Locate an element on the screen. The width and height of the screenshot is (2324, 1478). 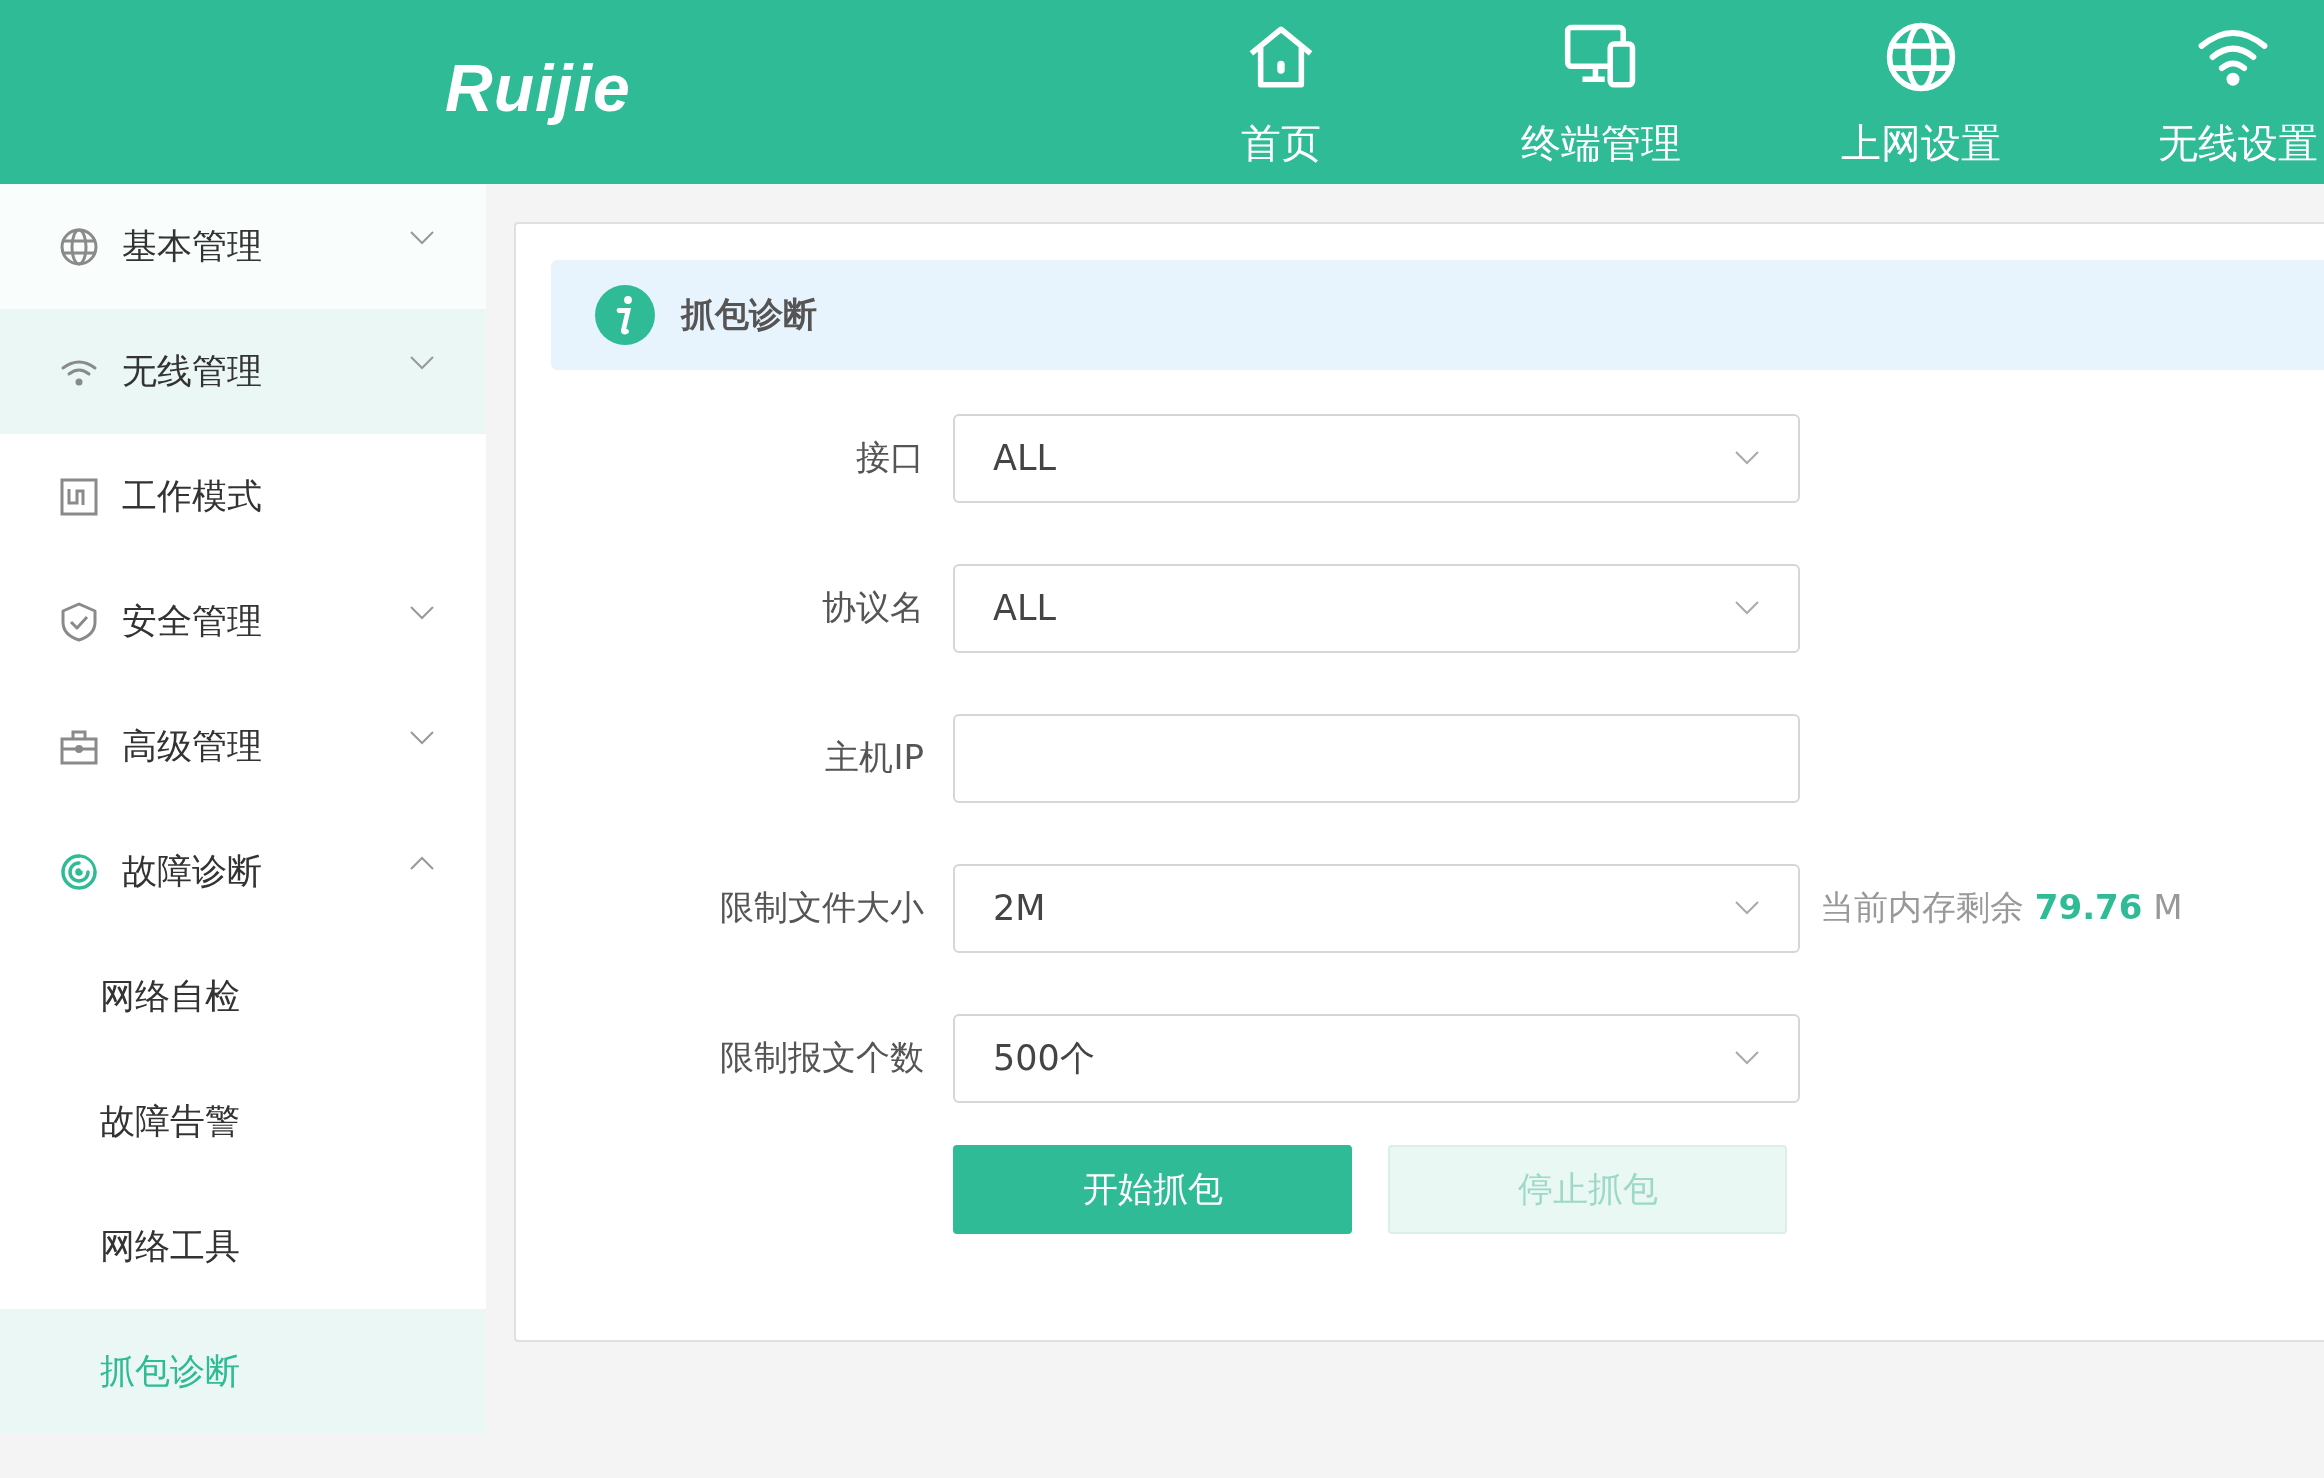
sidebar-item: 高级管理 is located at coordinates (243, 746).